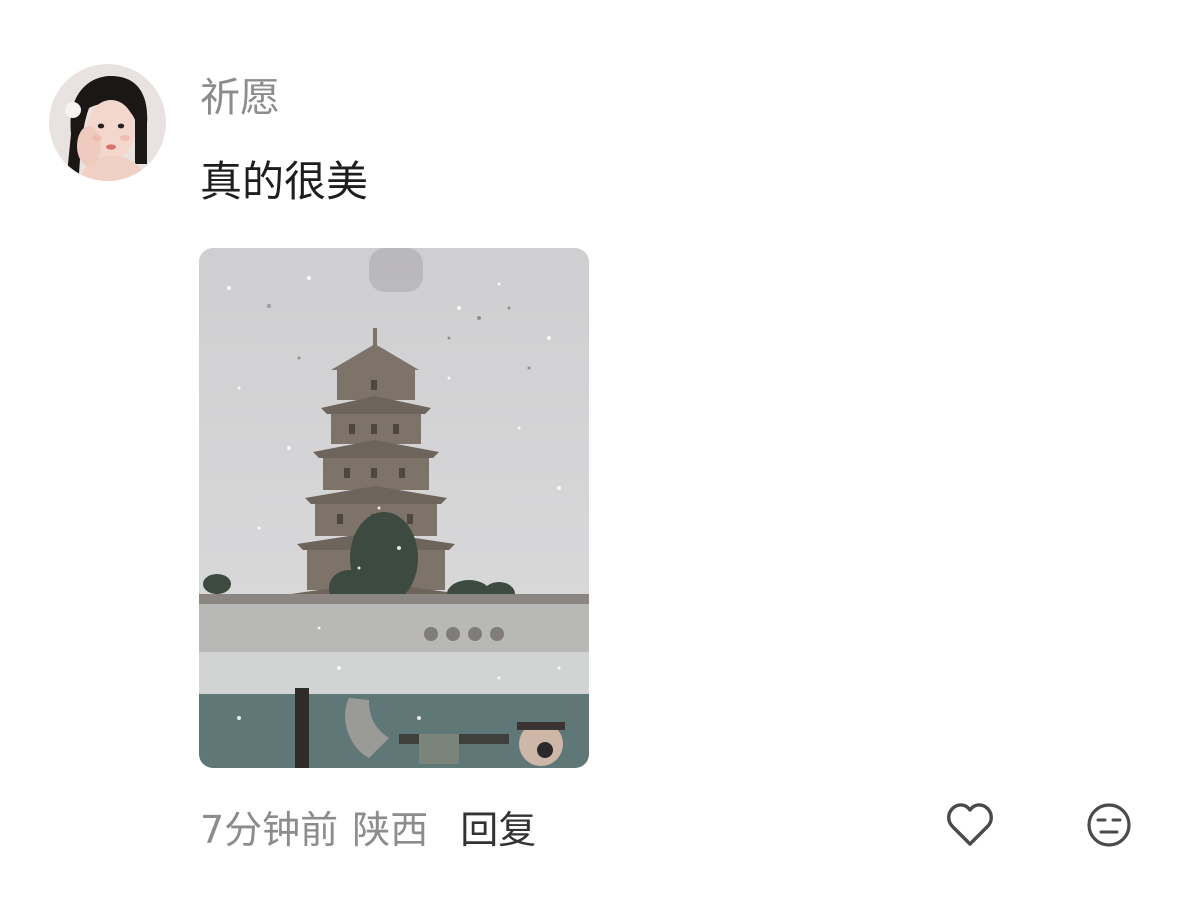 The height and width of the screenshot is (911, 1200). Describe the element at coordinates (107, 122) in the screenshot. I see `avatar` at that location.